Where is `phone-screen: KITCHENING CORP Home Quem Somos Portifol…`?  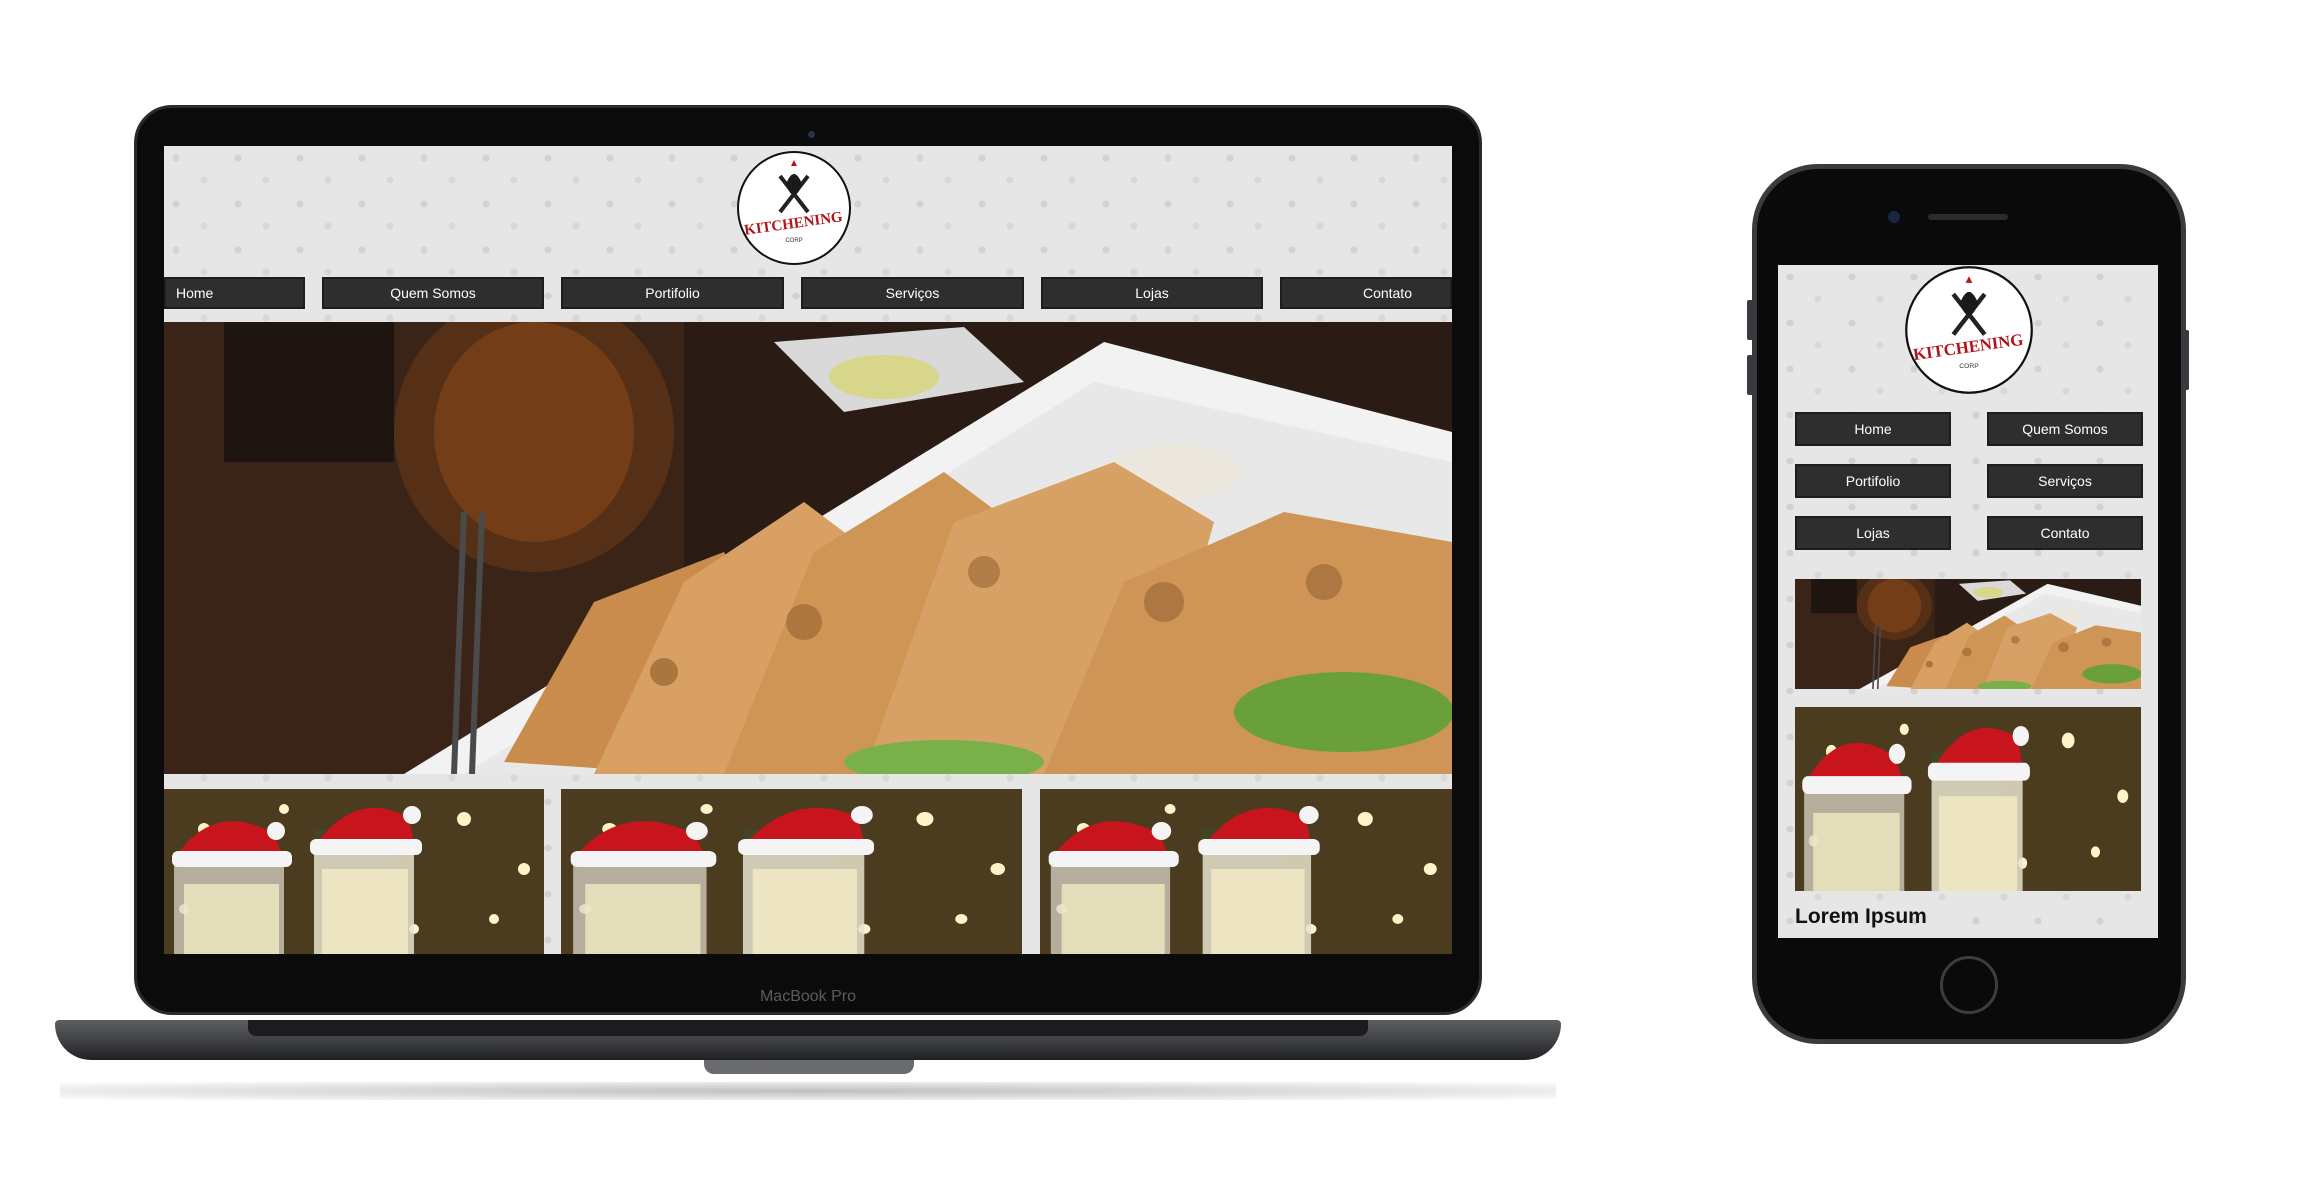
phone-screen: KITCHENING CORP Home Quem Somos Portifol… is located at coordinates (1968, 601).